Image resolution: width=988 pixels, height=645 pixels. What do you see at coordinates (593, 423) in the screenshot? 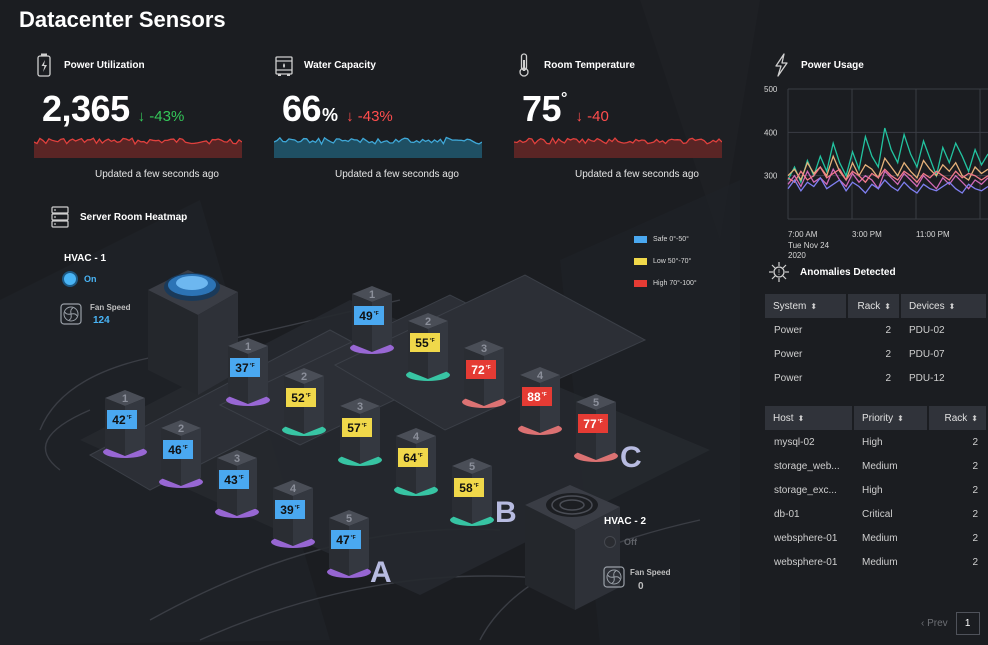
I see `rack-temperature-badge: 77 °F` at bounding box center [593, 423].